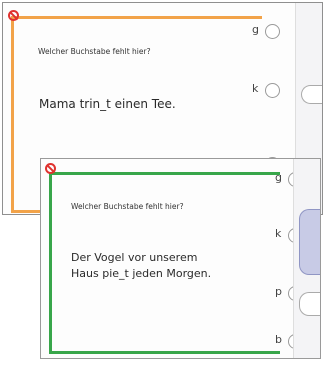 This screenshot has width=325, height=366. What do you see at coordinates (107, 104) in the screenshot?
I see `sentence-text: Mama trin_t einen Tee.` at bounding box center [107, 104].